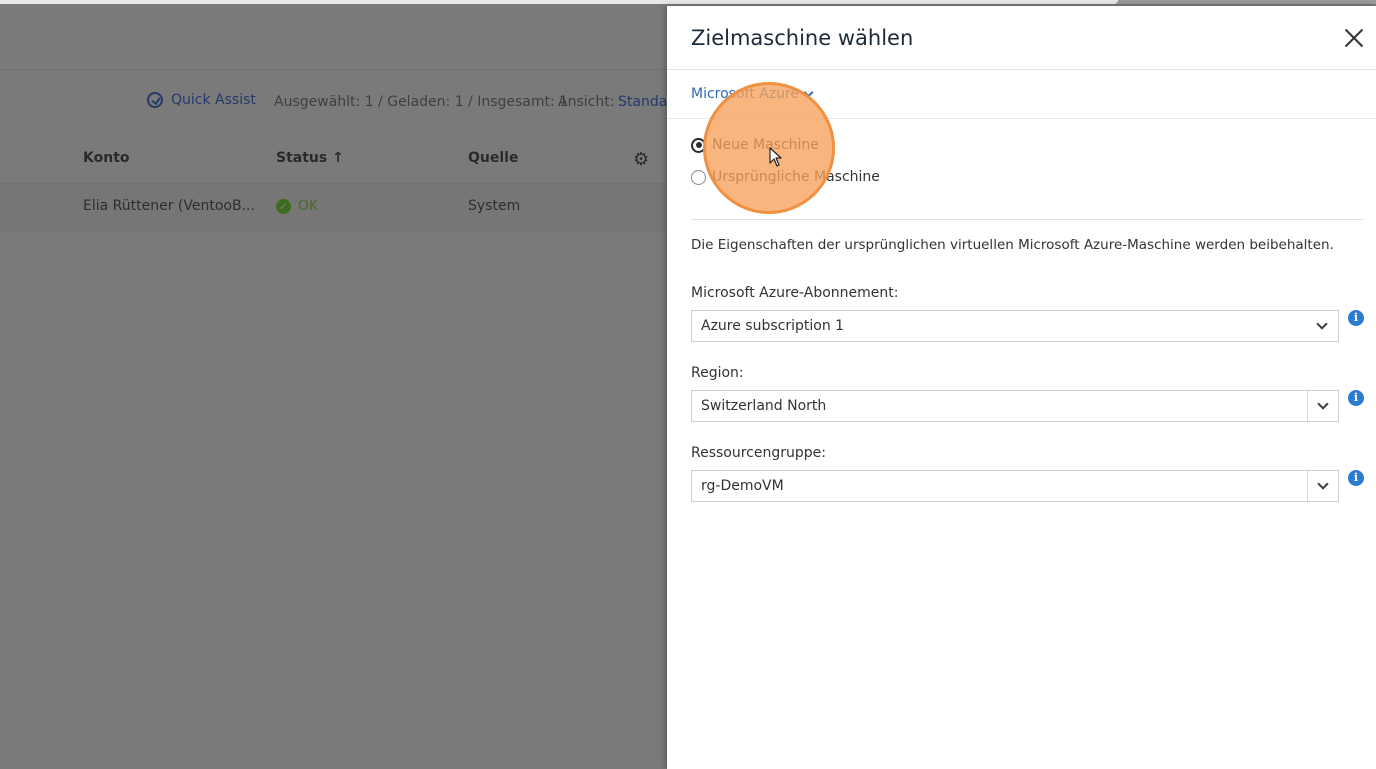 This screenshot has height=769, width=1376. I want to click on radio-button, so click(698, 177).